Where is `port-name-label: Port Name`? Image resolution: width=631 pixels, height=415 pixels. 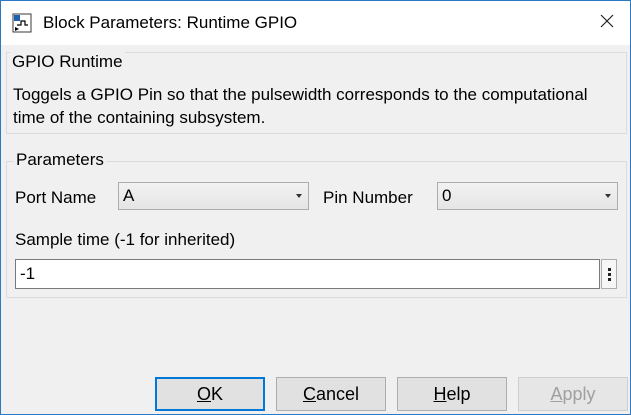 port-name-label: Port Name is located at coordinates (56, 197).